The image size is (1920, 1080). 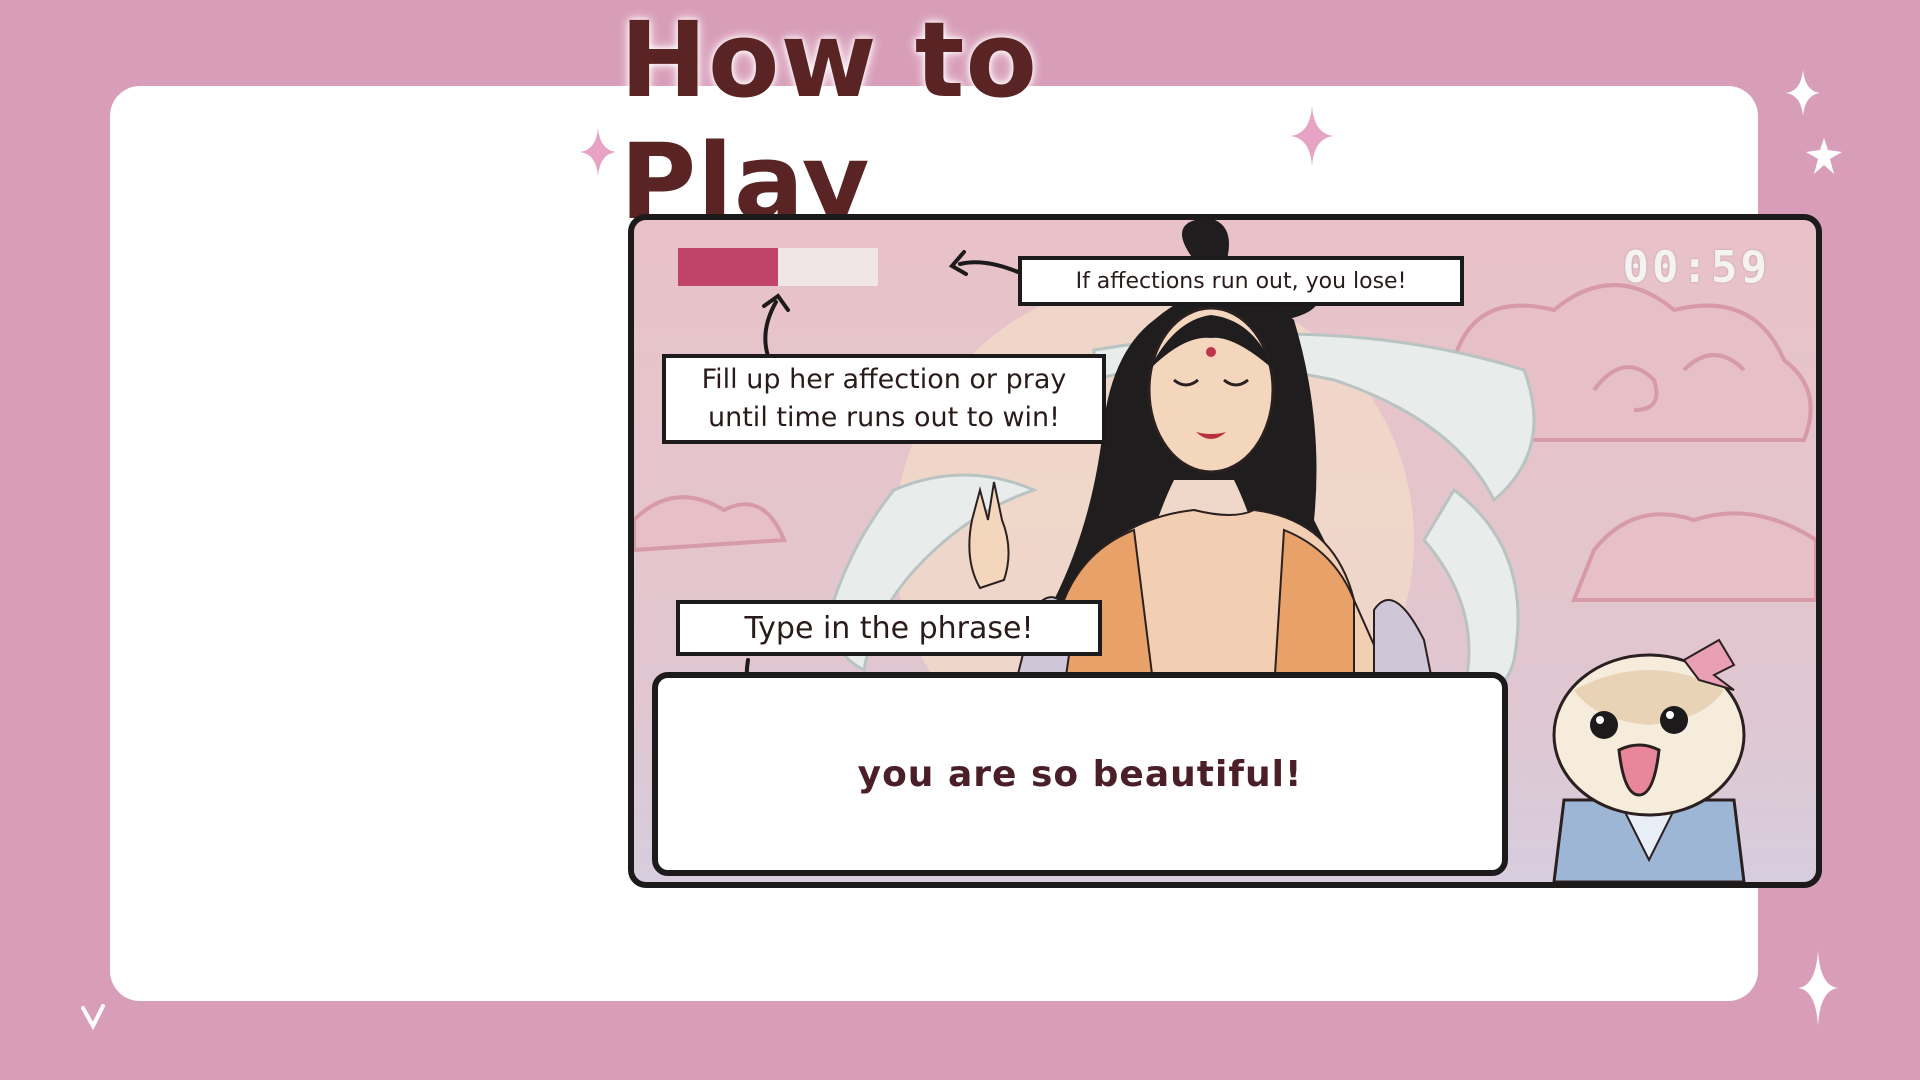 What do you see at coordinates (1649, 760) in the screenshot?
I see `hamster-mascot` at bounding box center [1649, 760].